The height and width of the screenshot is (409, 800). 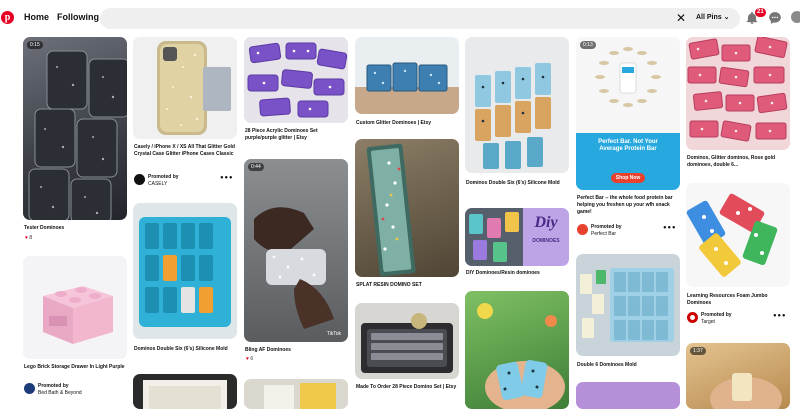 I want to click on glitter-dominoes-image, so click(x=77, y=135).